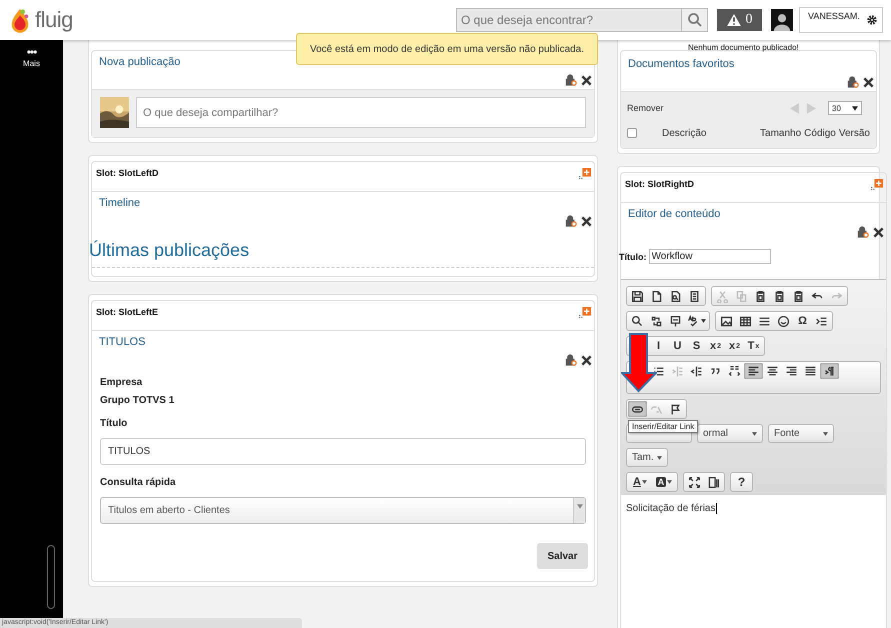 Image resolution: width=891 pixels, height=628 pixels. What do you see at coordinates (675, 321) in the screenshot?
I see `select-all-icon` at bounding box center [675, 321].